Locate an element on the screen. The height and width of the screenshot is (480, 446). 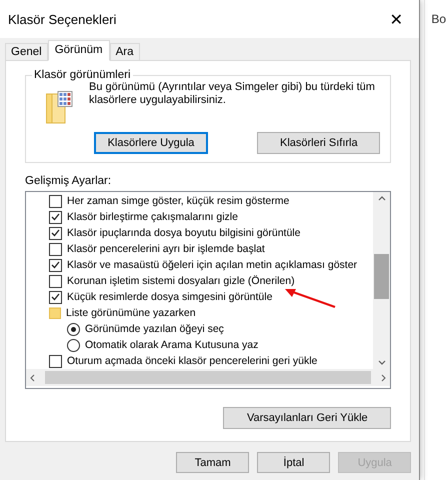
horizontal-scrollbar is located at coordinates (208, 377).